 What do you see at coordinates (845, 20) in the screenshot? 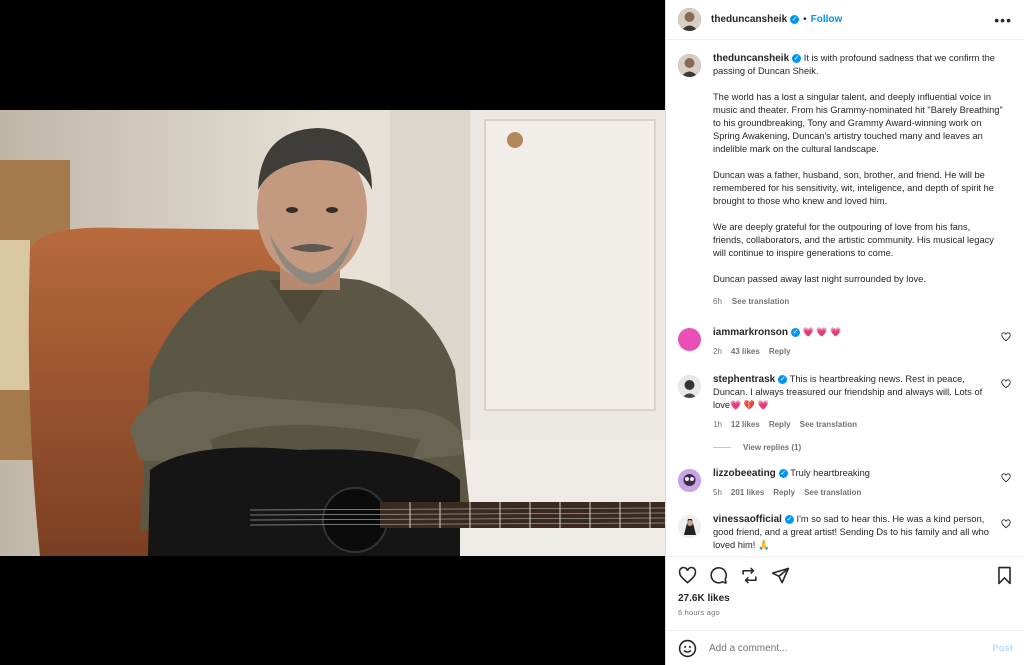
I see `post-header: theduncansheik ✓ • Follow •••` at bounding box center [845, 20].